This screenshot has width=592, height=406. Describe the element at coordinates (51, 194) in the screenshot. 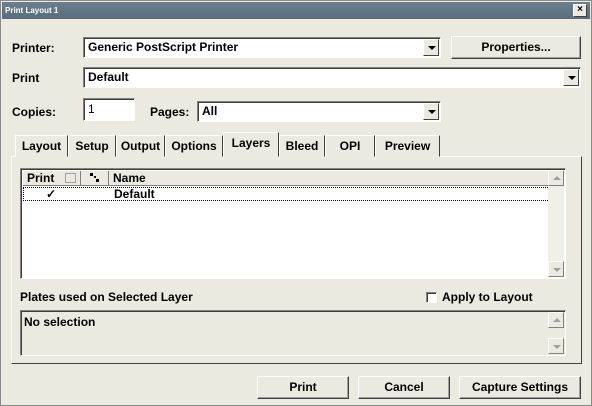

I see `check-icon: ✓` at that location.